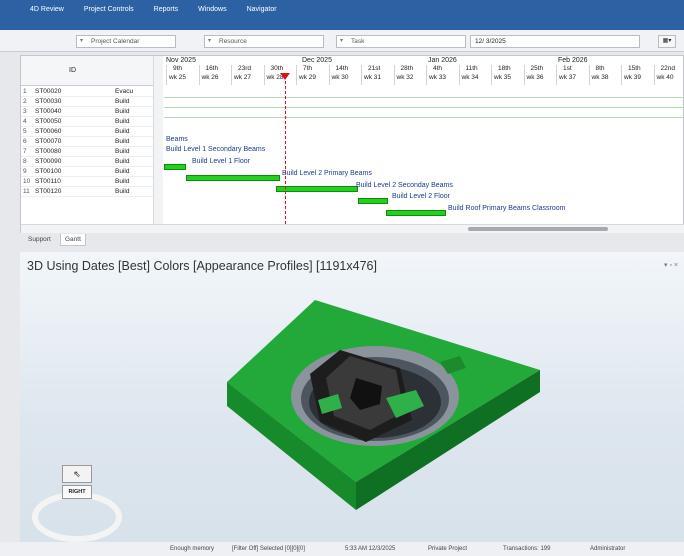 The width and height of the screenshot is (684, 556). I want to click on timeline-week: wk 25, so click(177, 77).